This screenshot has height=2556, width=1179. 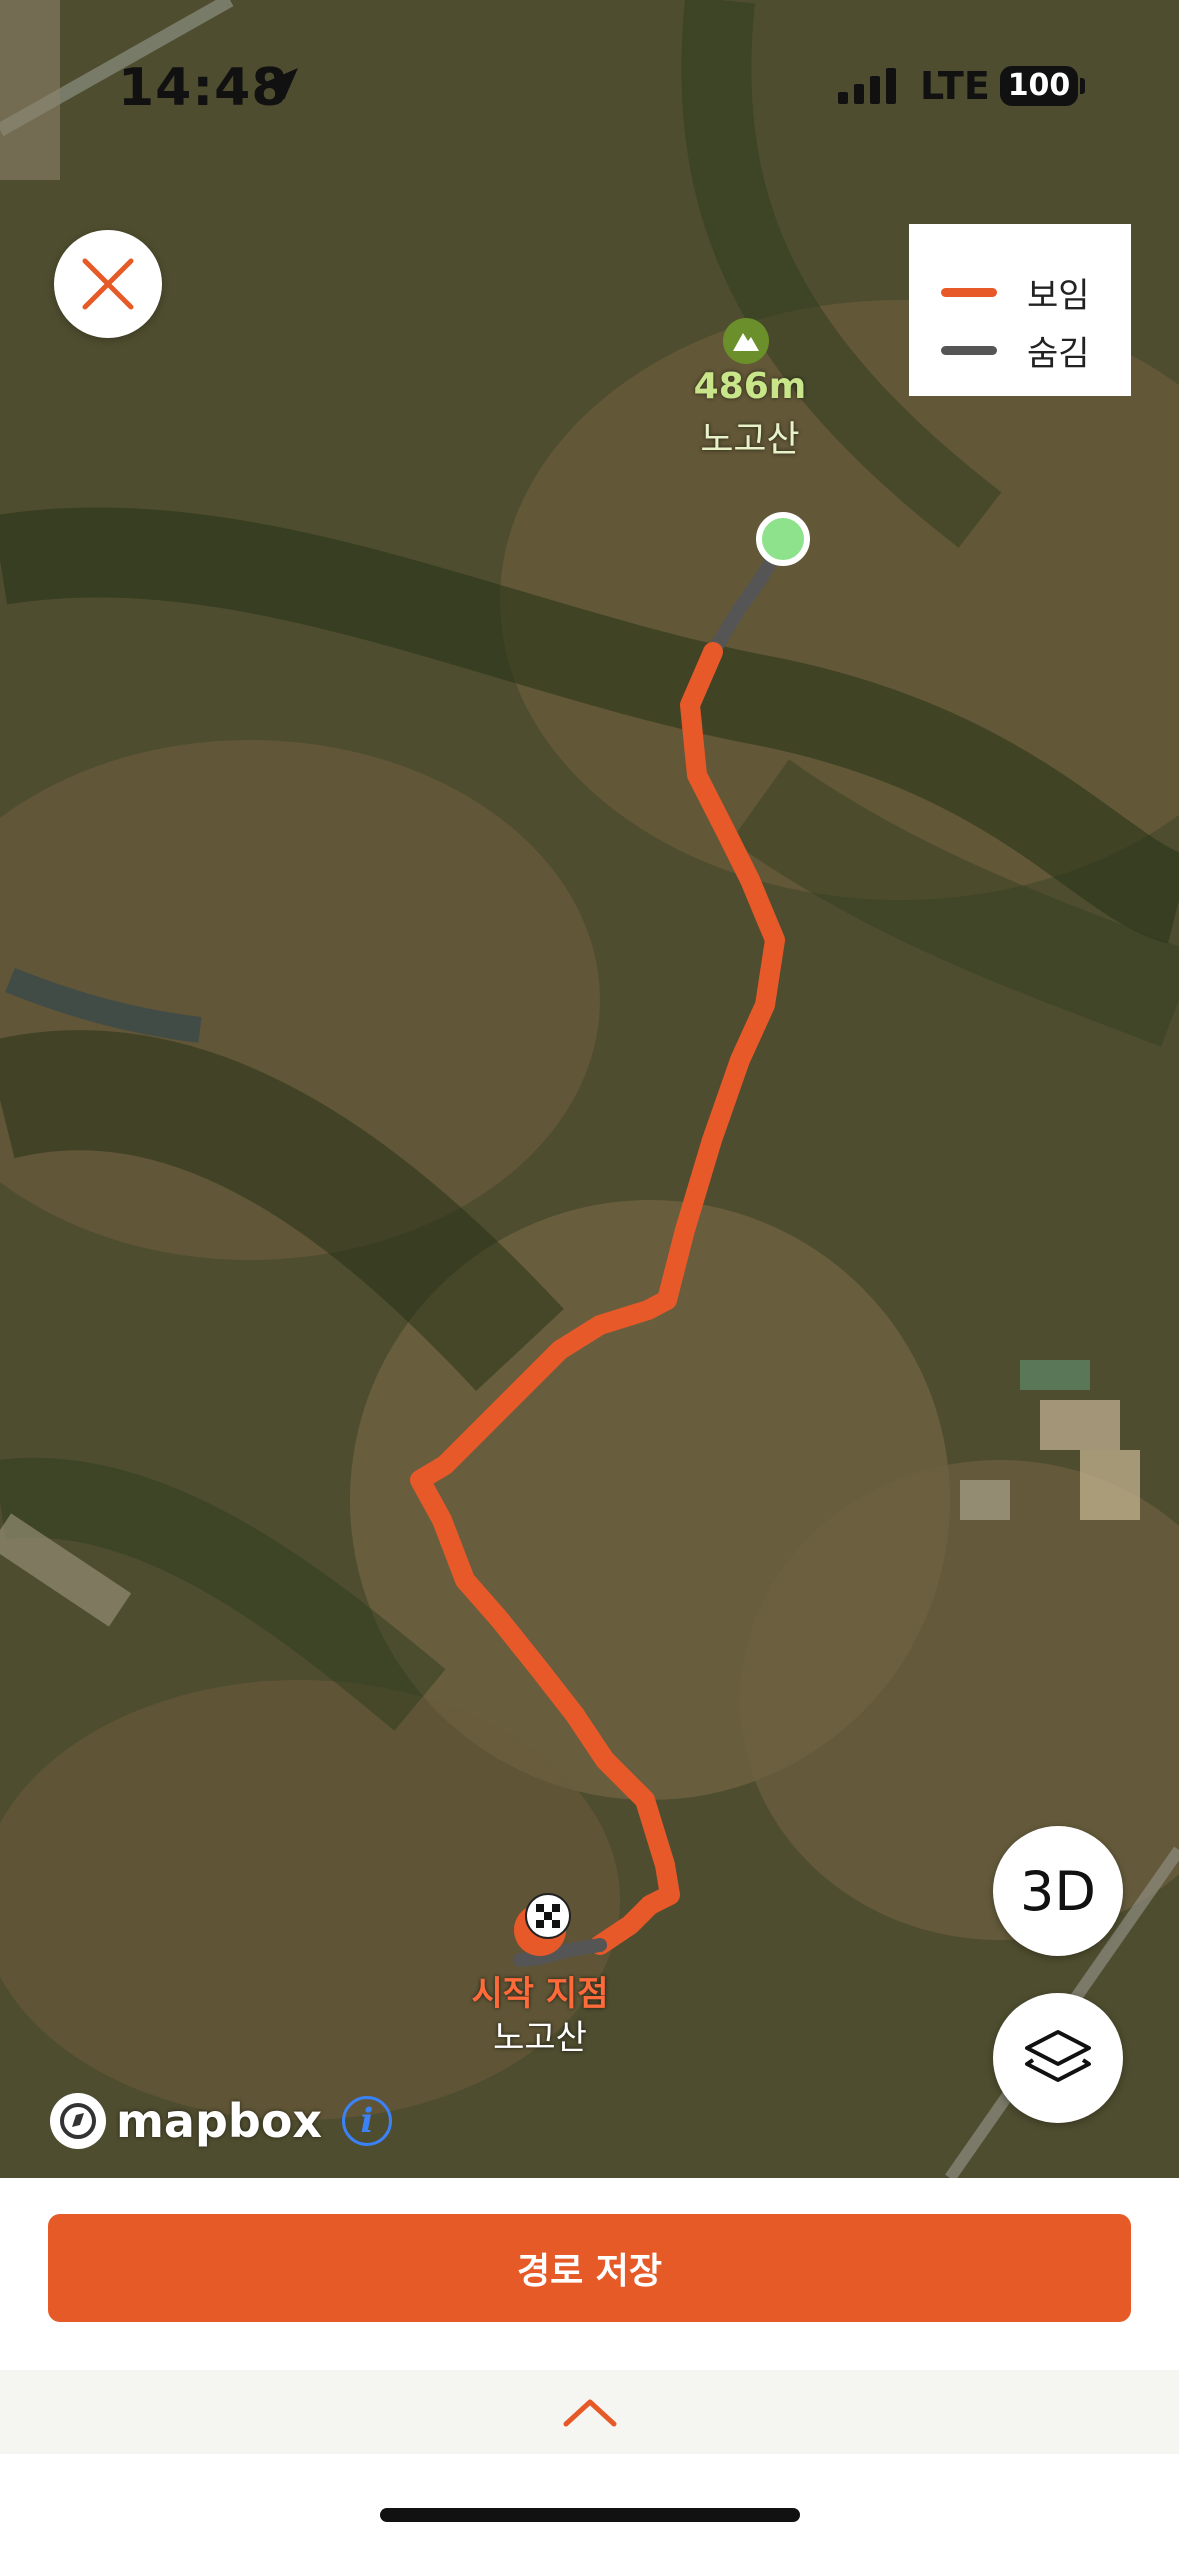 What do you see at coordinates (750, 439) in the screenshot?
I see `peak-name: 노고산` at bounding box center [750, 439].